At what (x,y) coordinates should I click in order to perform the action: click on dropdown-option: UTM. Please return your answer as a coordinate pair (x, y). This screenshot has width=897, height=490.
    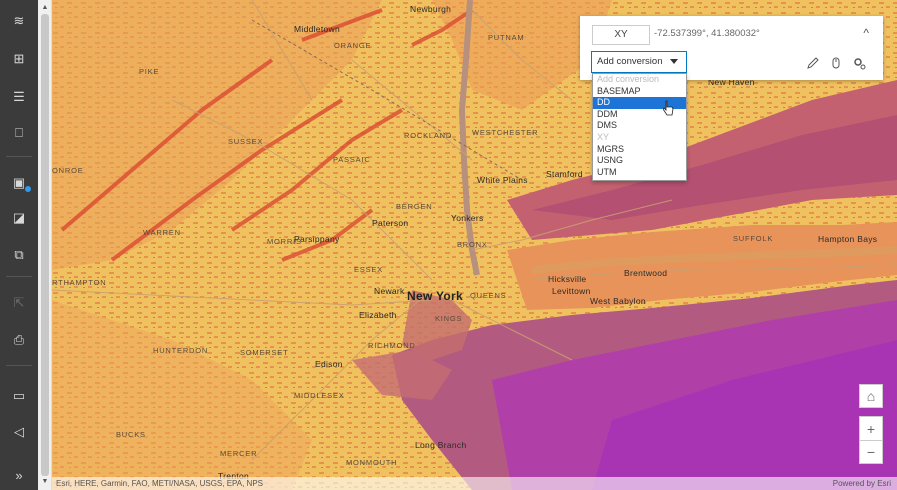
    Looking at the image, I should click on (639, 173).